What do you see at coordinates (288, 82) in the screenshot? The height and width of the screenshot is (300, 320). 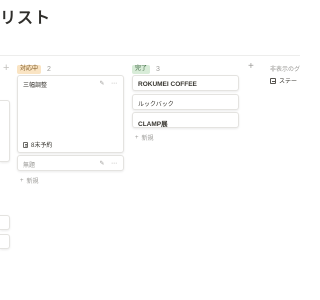 I see `hidden-group-label: ステー` at bounding box center [288, 82].